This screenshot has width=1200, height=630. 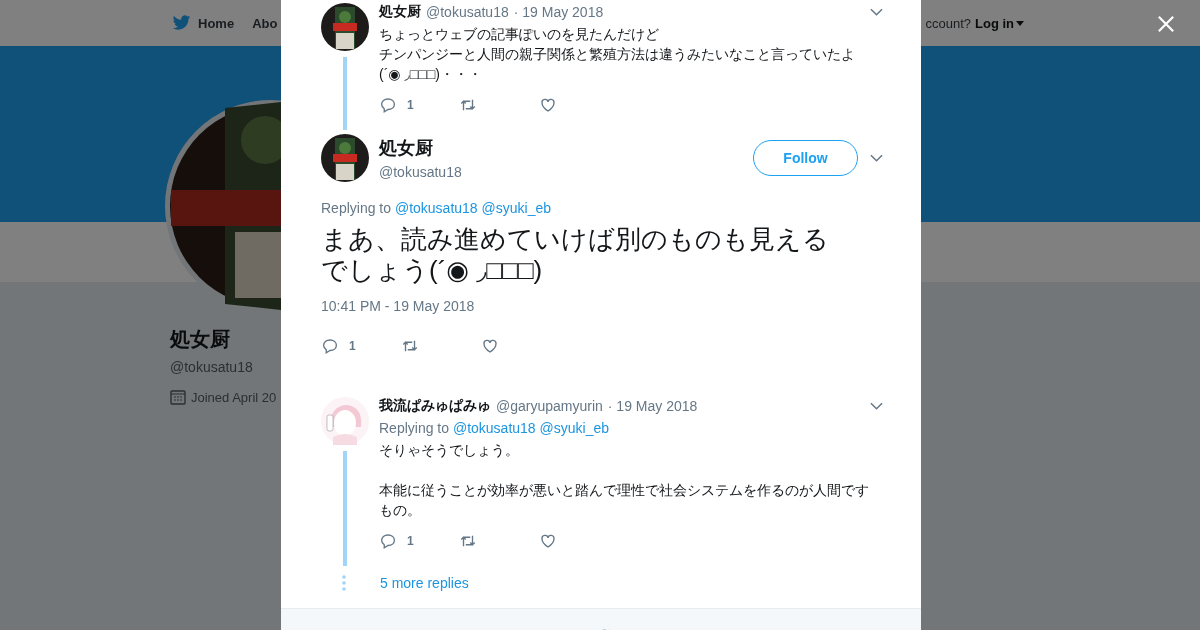 What do you see at coordinates (519, 34) in the screenshot?
I see `tweet-text: ちょっとウェブの記事ぽいのを見たんだけど` at bounding box center [519, 34].